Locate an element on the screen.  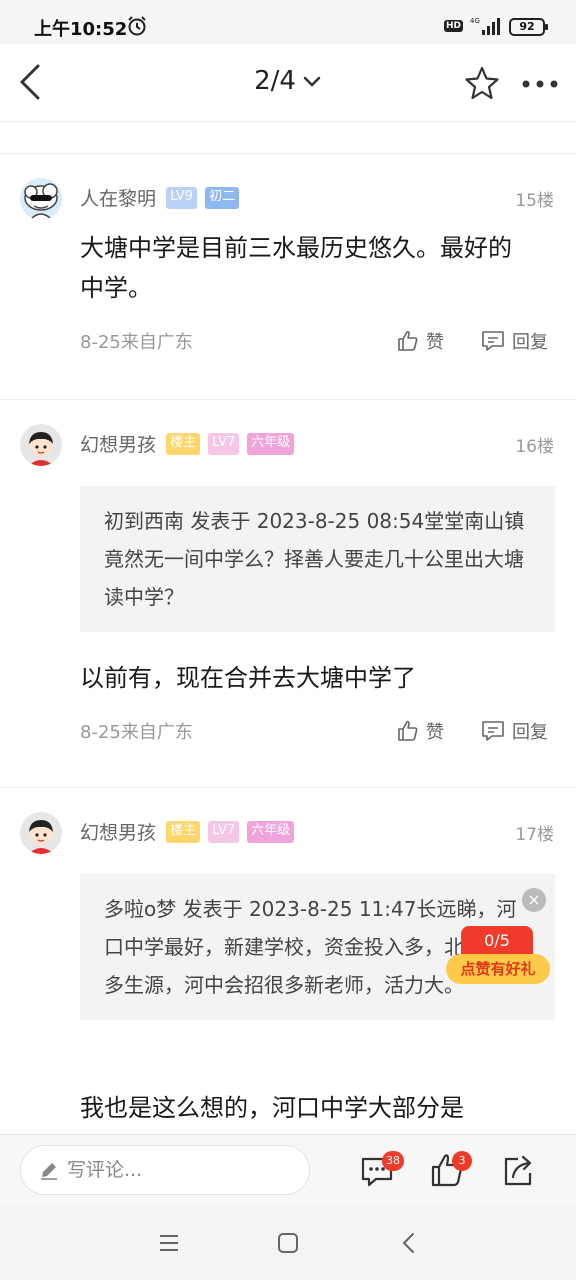
more-icon is located at coordinates (540, 84).